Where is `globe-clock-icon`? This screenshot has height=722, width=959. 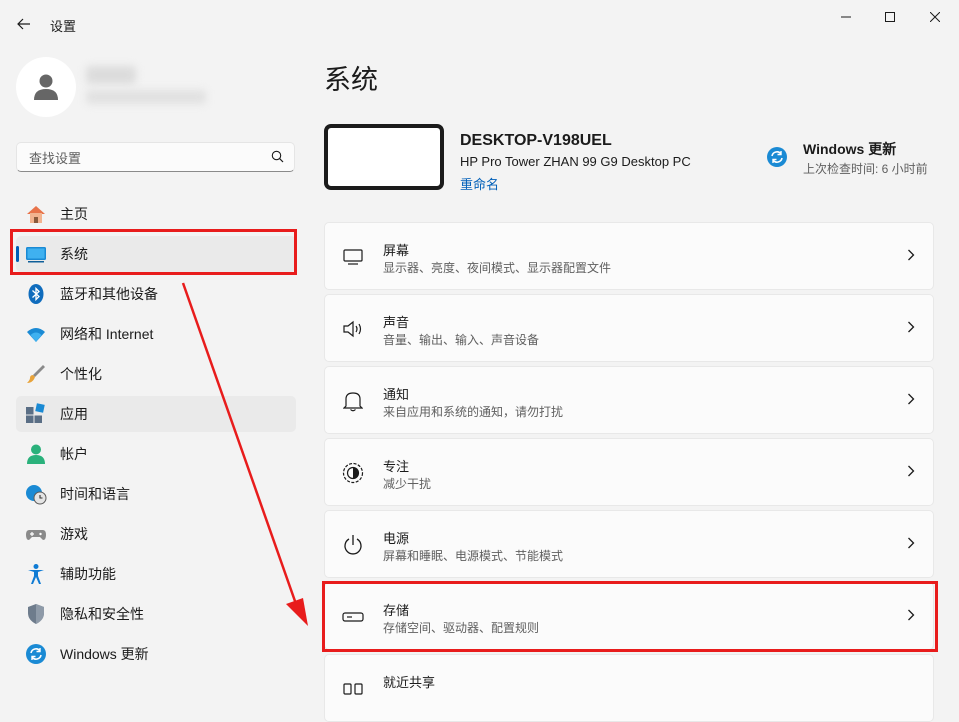
globe-clock-icon is located at coordinates (36, 494).